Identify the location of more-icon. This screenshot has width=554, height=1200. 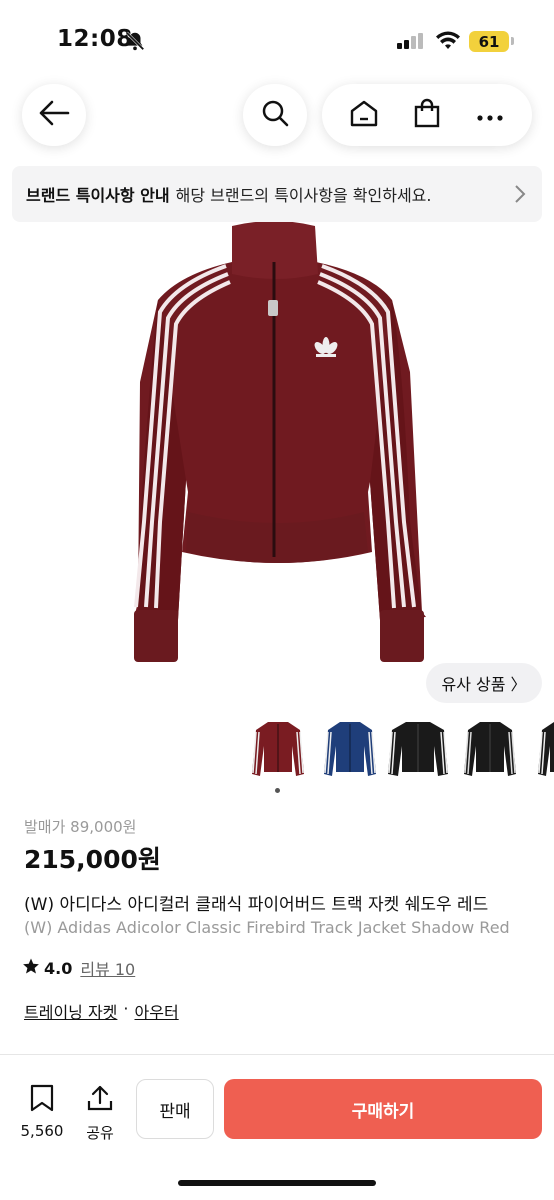
(490, 115).